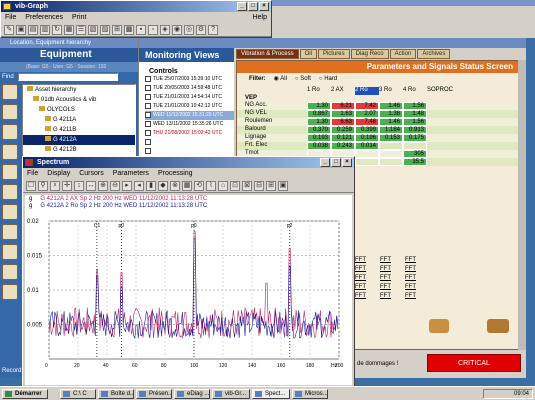  What do you see at coordinates (391, 91) in the screenshot?
I see `column-header: 3 Ro` at bounding box center [391, 91].